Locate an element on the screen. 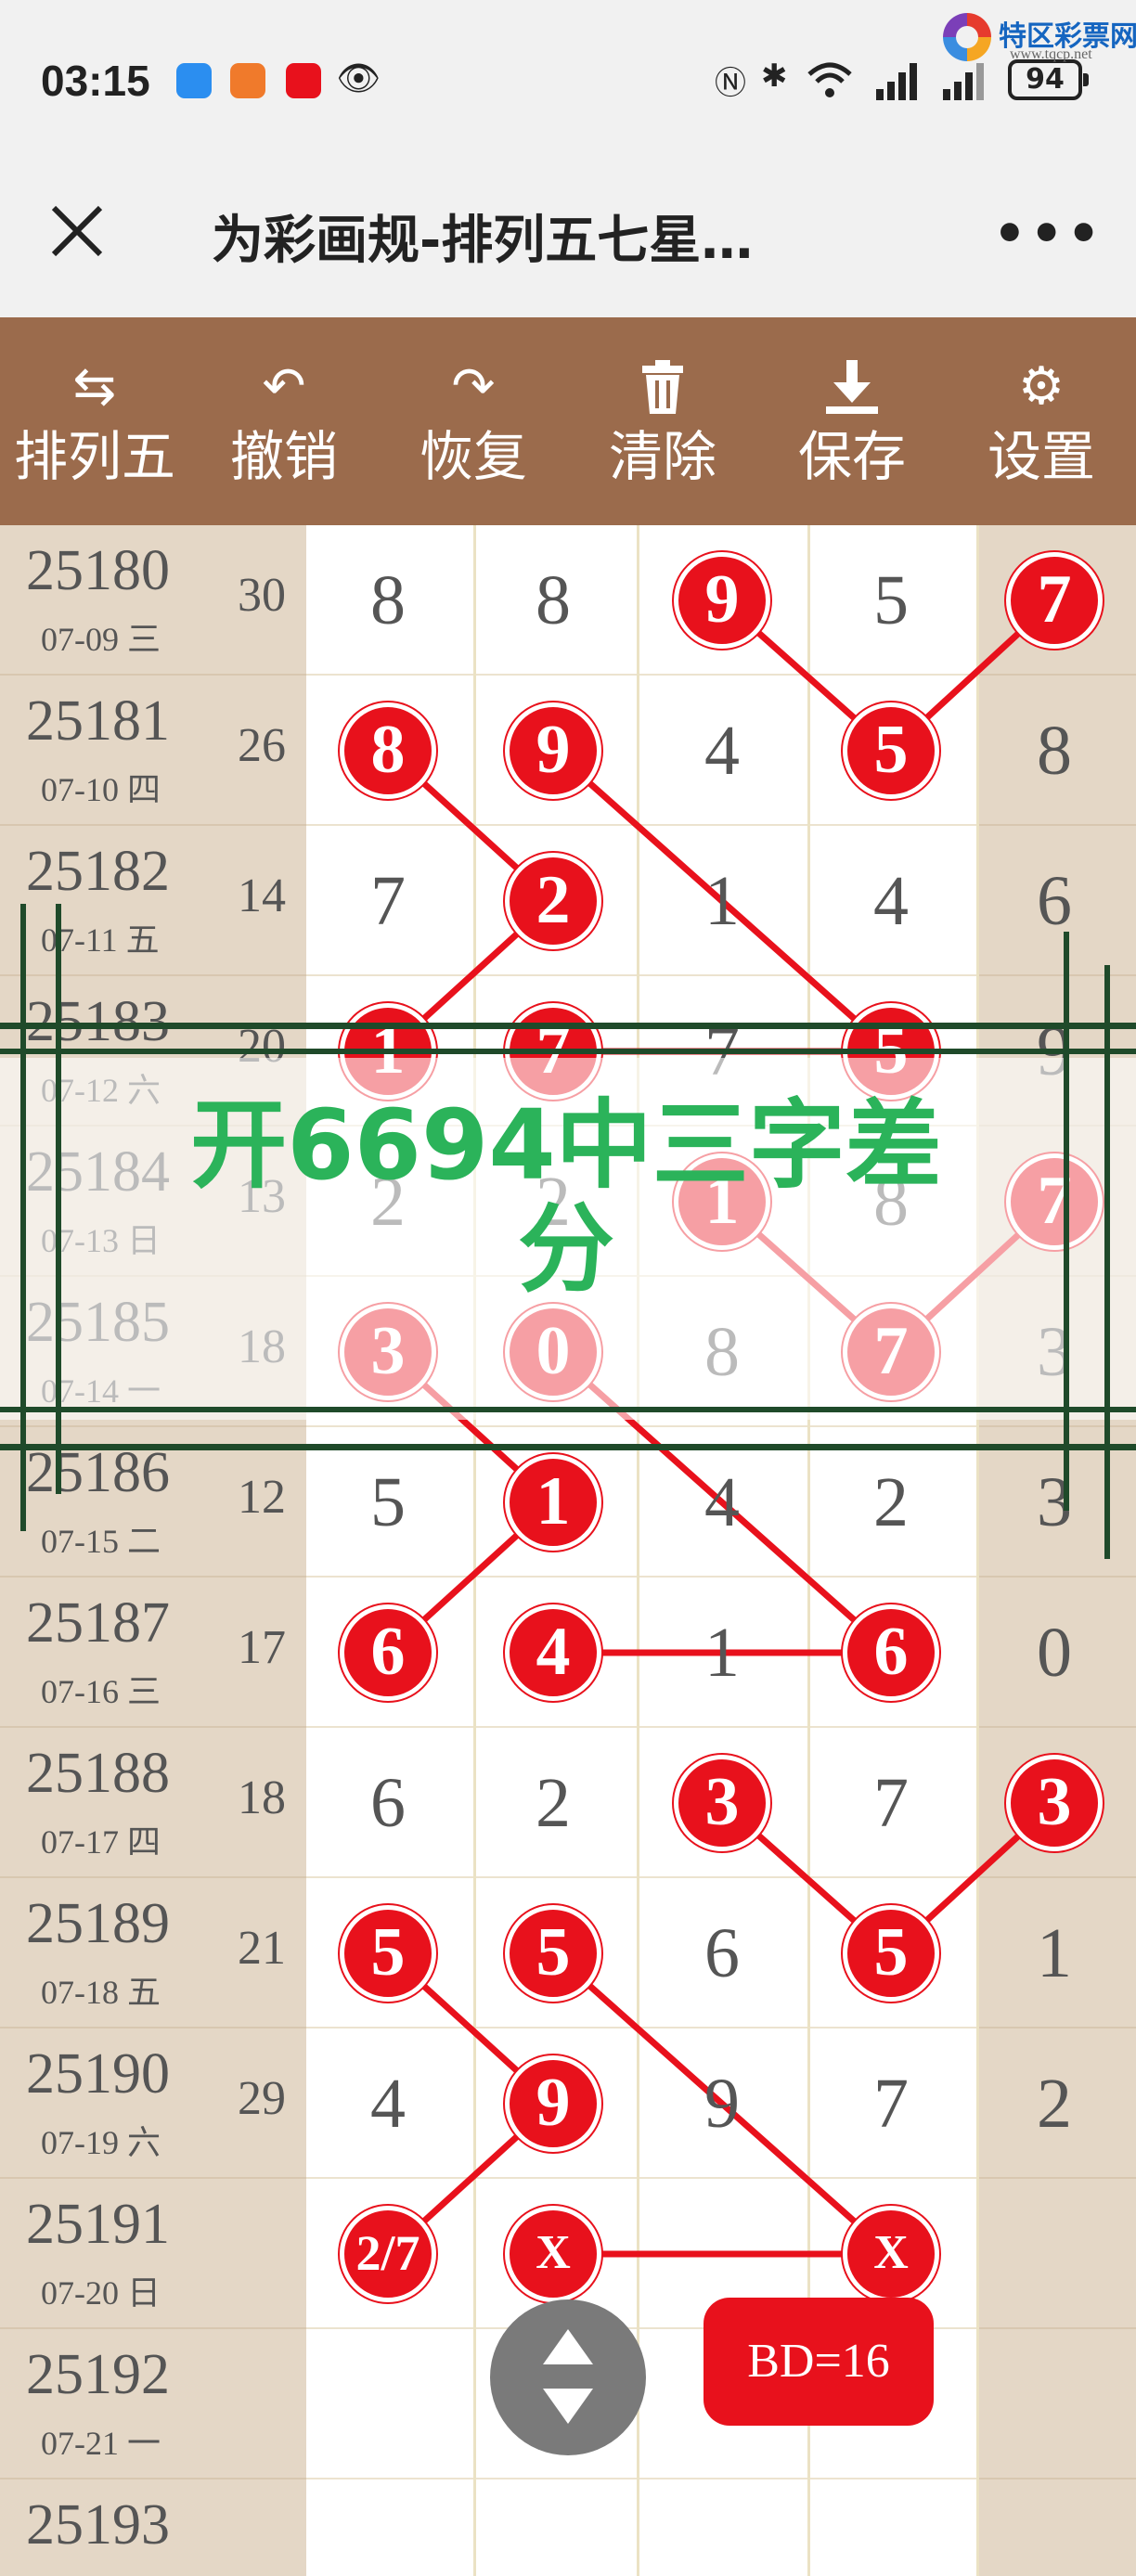 The image size is (1136, 2576). digits-cell is located at coordinates (641, 2528).